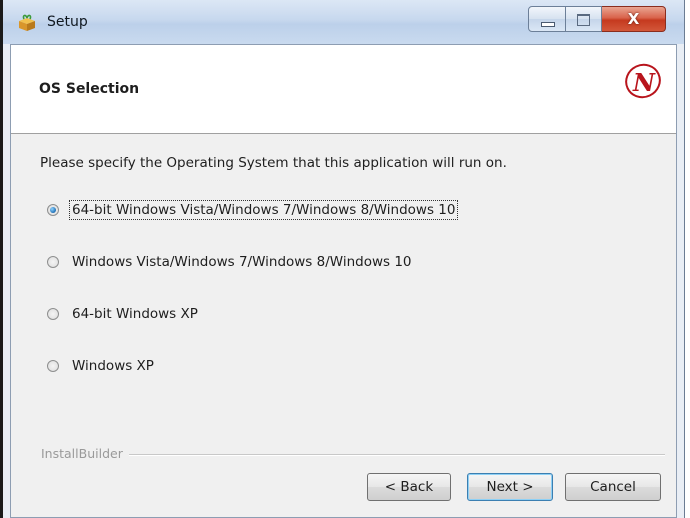  Describe the element at coordinates (613, 487) in the screenshot. I see `cancel-button: Cancel` at that location.